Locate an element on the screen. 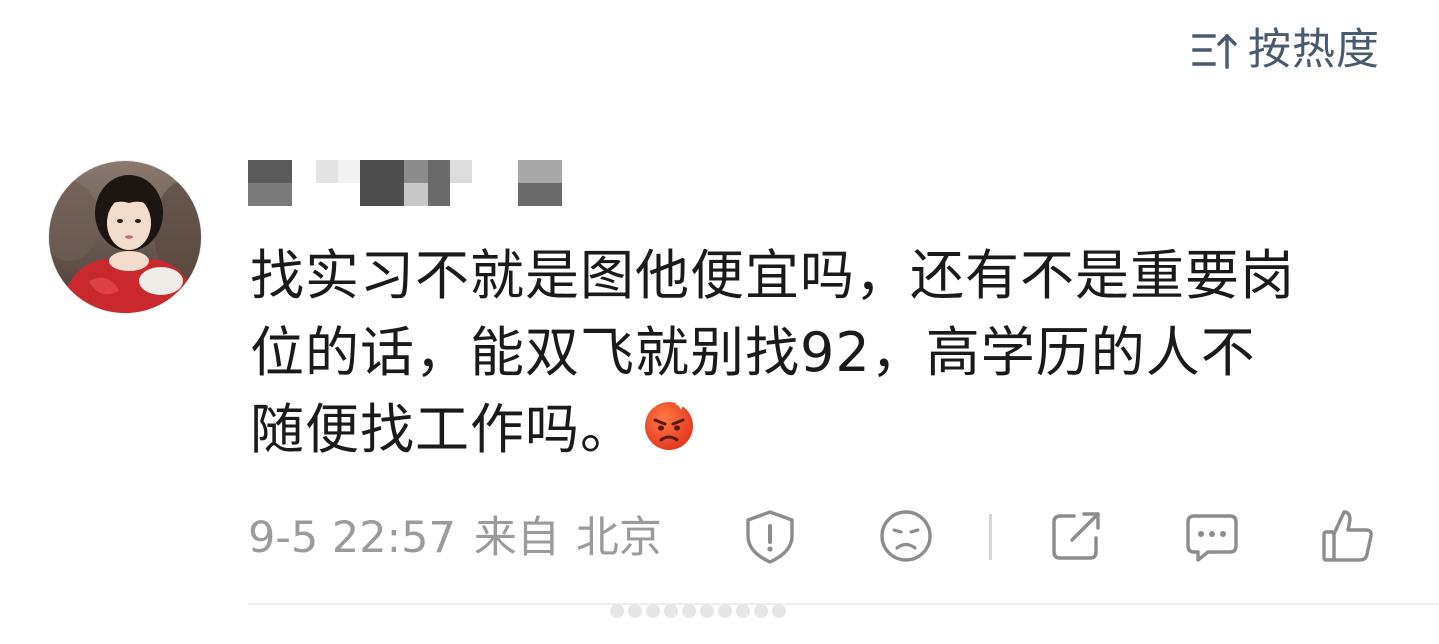 This screenshot has height=644, width=1439. reply-comment-icon is located at coordinates (1212, 538).